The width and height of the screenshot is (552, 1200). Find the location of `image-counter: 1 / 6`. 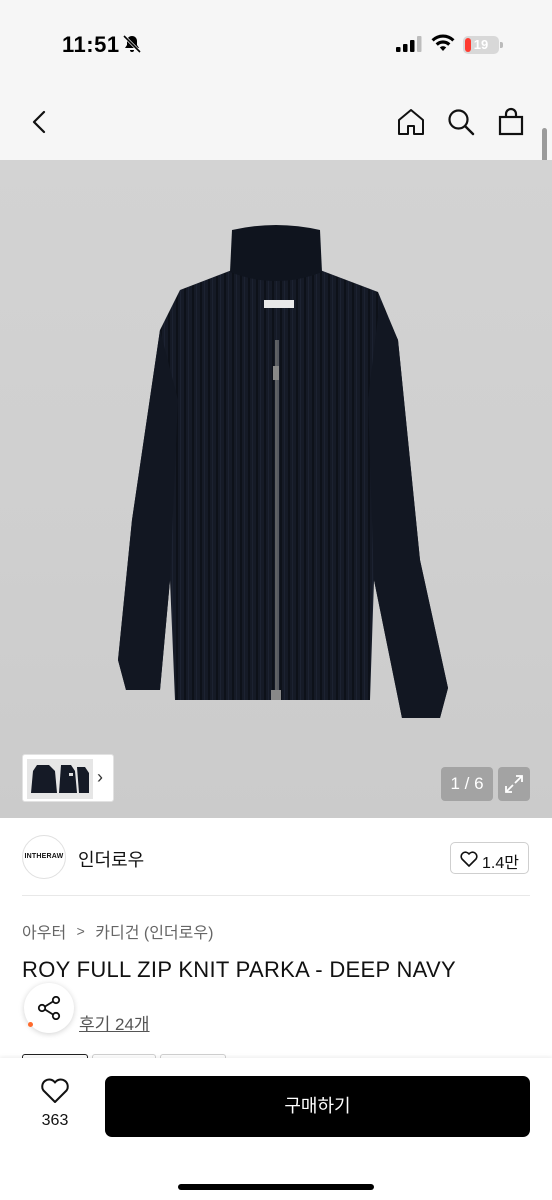

image-counter: 1 / 6 is located at coordinates (467, 784).